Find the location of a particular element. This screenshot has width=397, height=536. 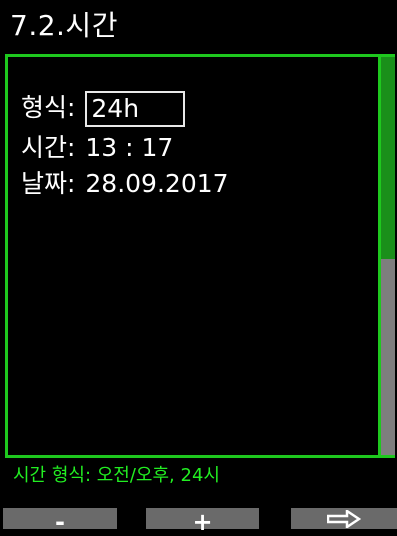

decrease-button: - is located at coordinates (60, 521).